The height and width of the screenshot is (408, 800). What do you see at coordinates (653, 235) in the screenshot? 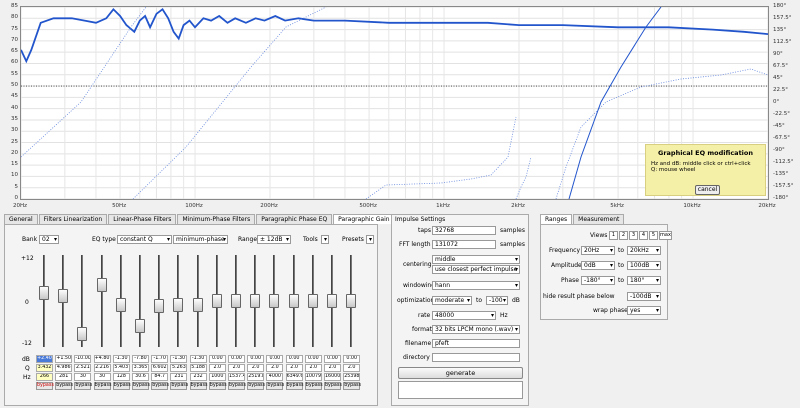
I see `view-button-5: 5` at bounding box center [653, 235].